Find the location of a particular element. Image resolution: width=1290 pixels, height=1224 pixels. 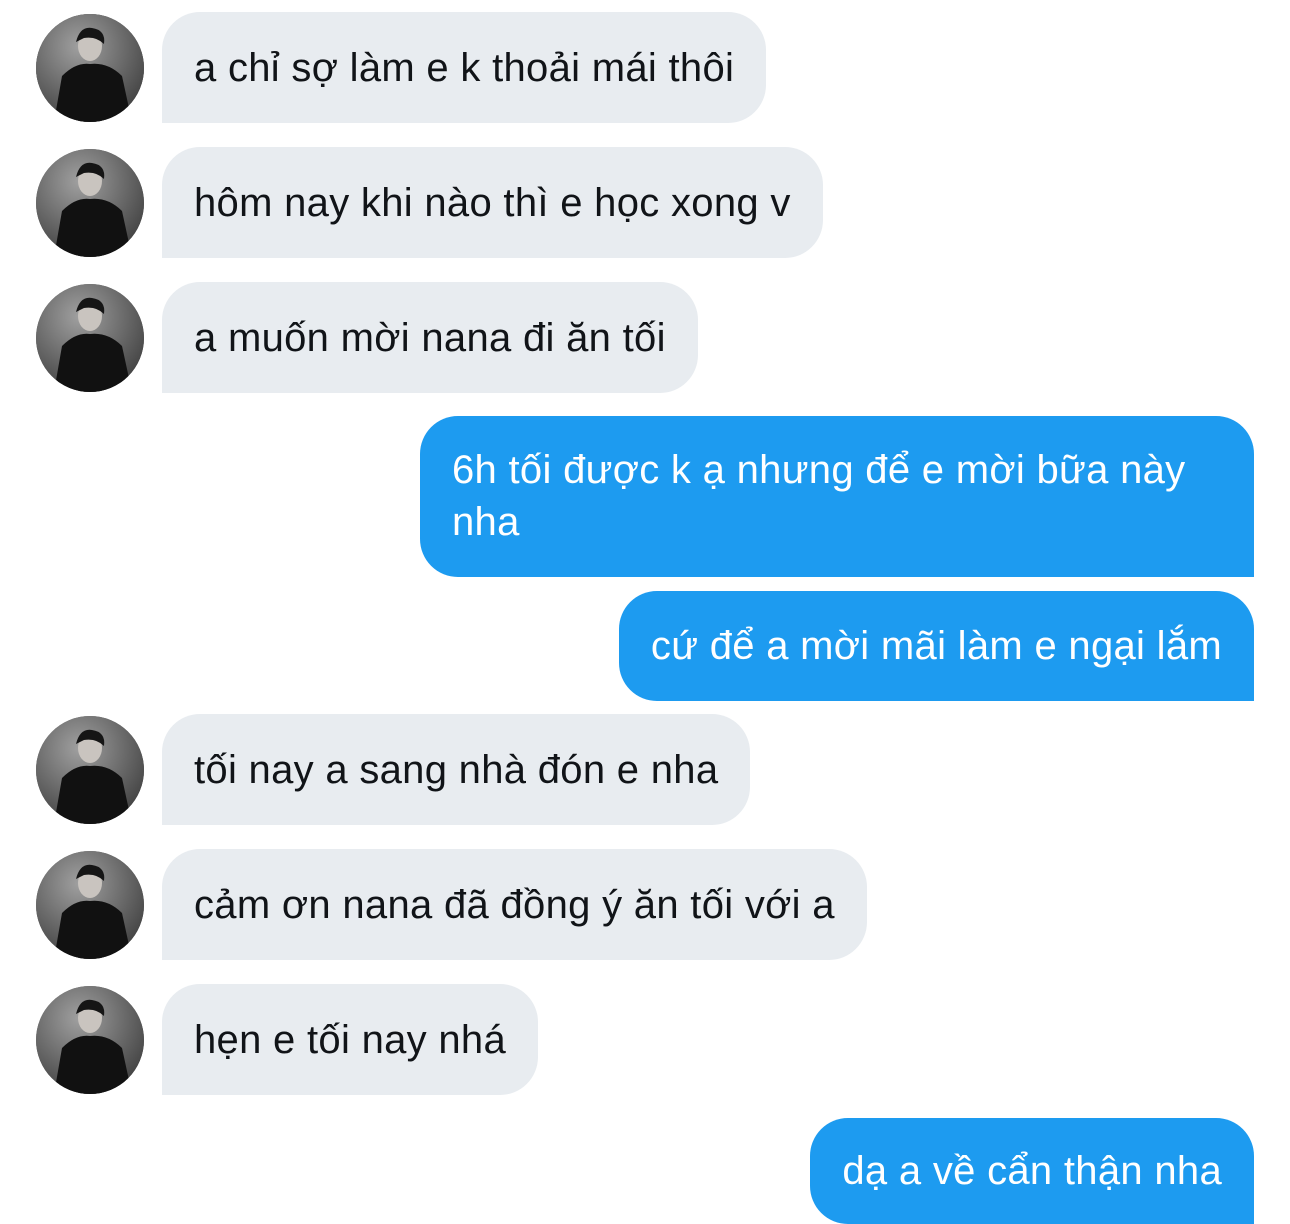

message-bubble-incoming: tối nay a sang nhà đón e nha is located at coordinates (456, 769).